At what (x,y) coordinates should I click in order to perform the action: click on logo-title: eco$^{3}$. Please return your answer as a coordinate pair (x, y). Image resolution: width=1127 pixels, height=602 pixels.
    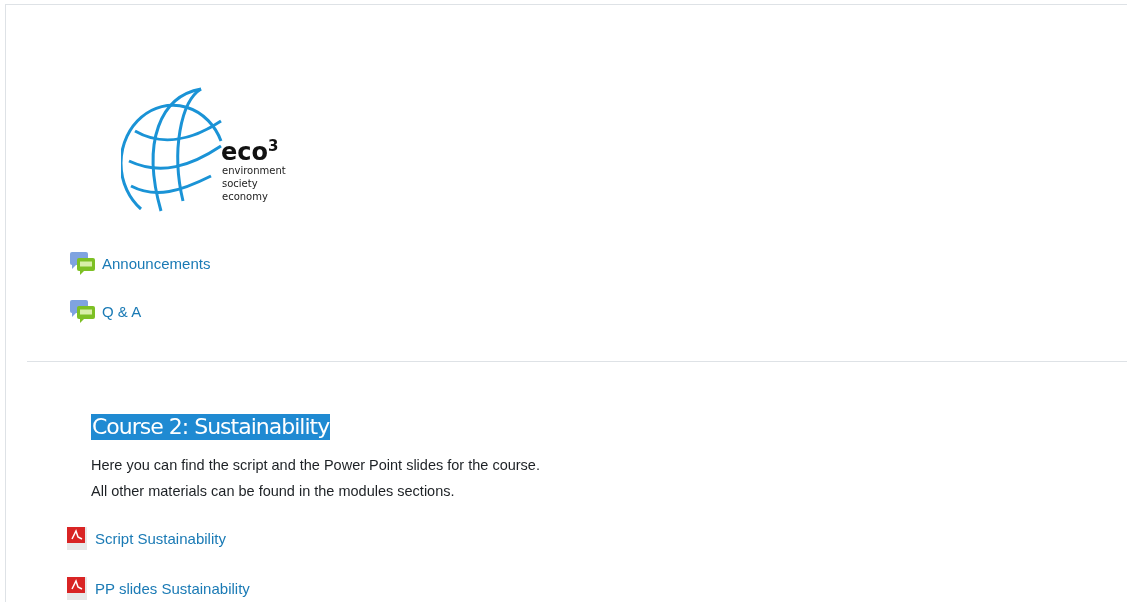
    Looking at the image, I should click on (250, 151).